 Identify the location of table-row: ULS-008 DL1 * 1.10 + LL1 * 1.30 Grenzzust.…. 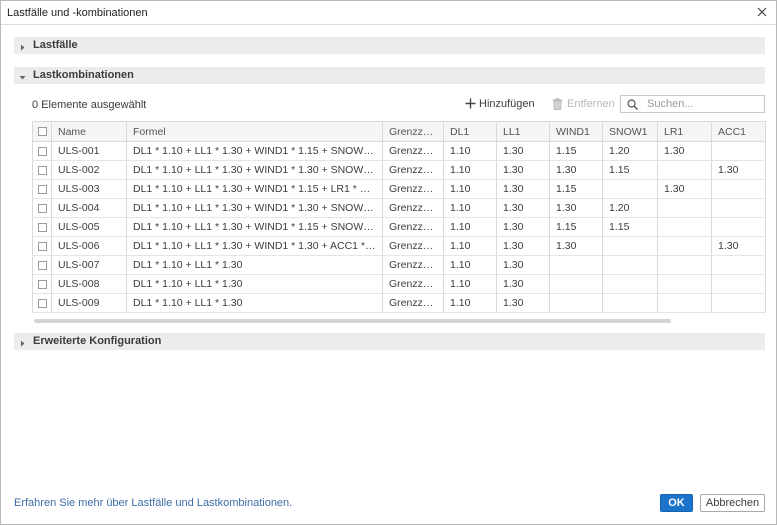
(399, 284).